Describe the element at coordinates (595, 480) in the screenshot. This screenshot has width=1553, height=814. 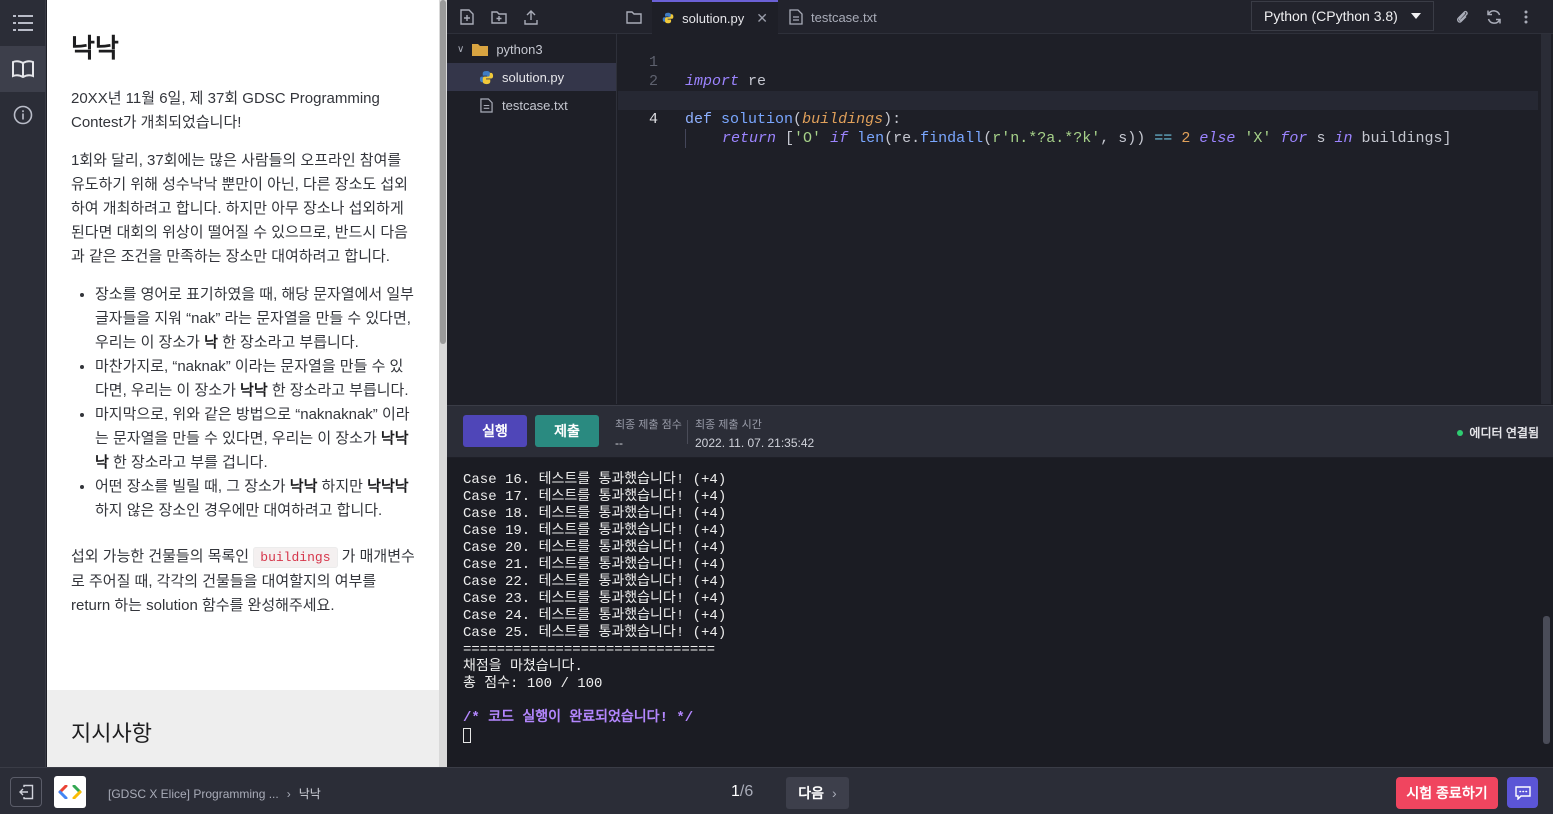
I see `console-line: Case 16. 테스트를 통과했습니다! (+4)` at that location.